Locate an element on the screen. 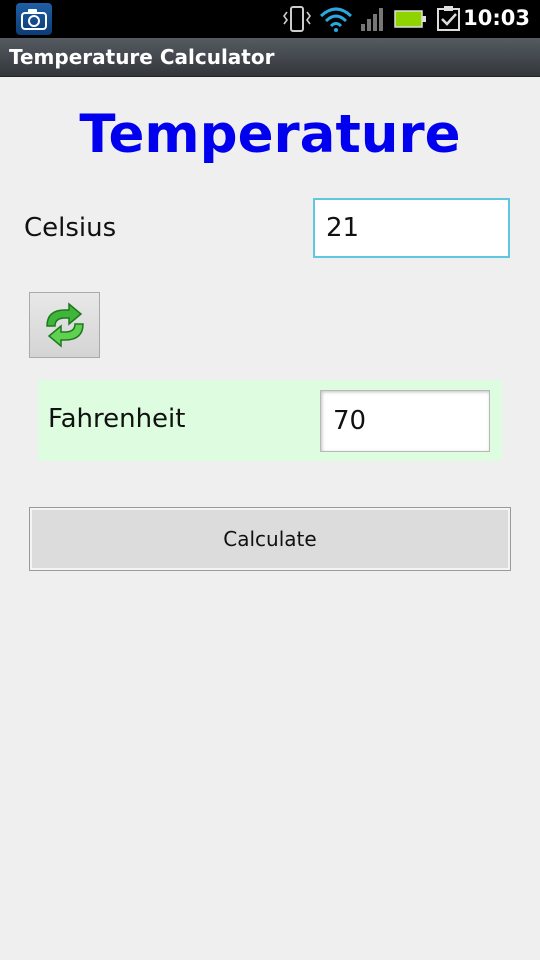 This screenshot has height=960, width=540. app-title: Temperature Calculator is located at coordinates (142, 57).